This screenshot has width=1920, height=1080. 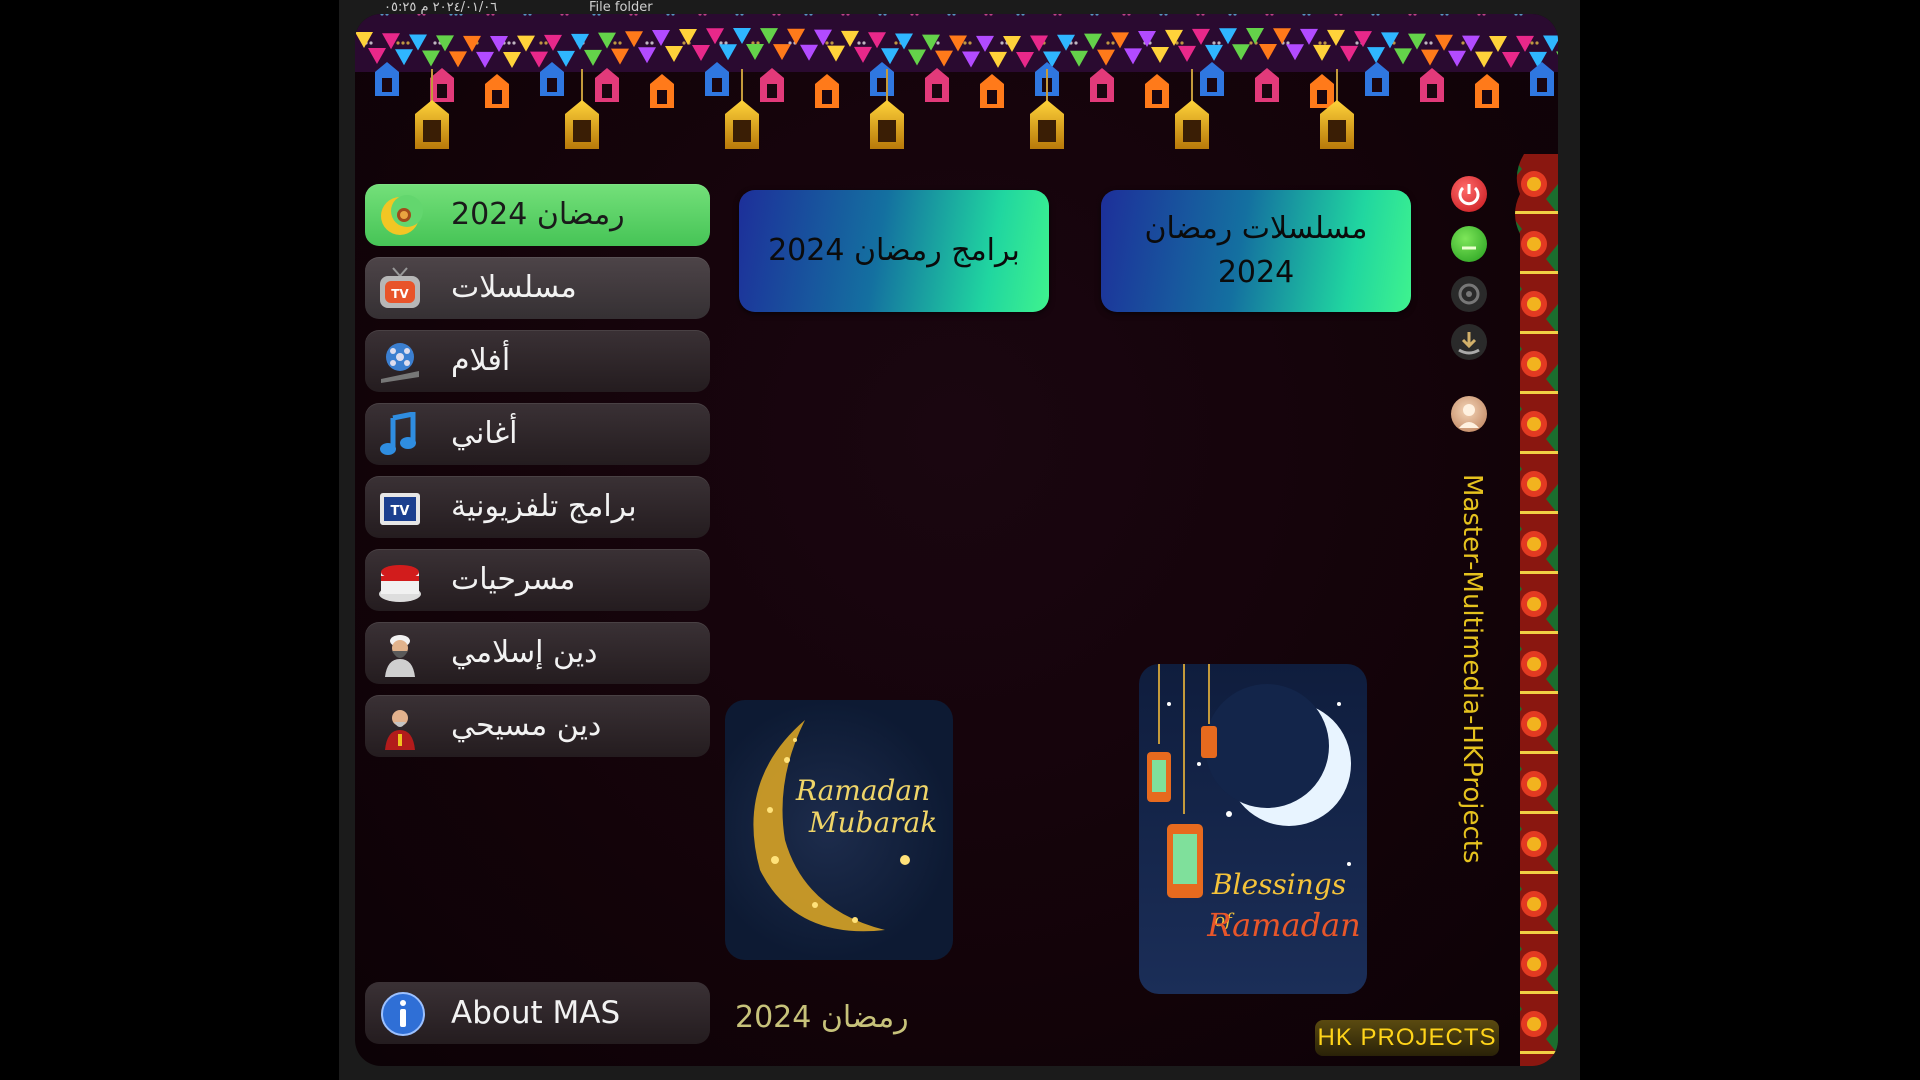 I want to click on power-icon, so click(x=1469, y=195).